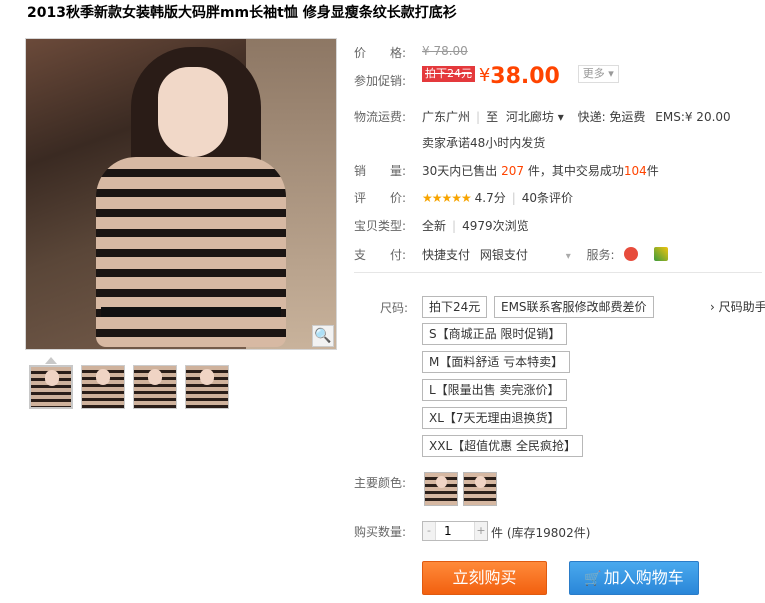 Image resolution: width=765 pixels, height=603 pixels. Describe the element at coordinates (631, 254) in the screenshot. I see `seven-day-return-icon` at that location.